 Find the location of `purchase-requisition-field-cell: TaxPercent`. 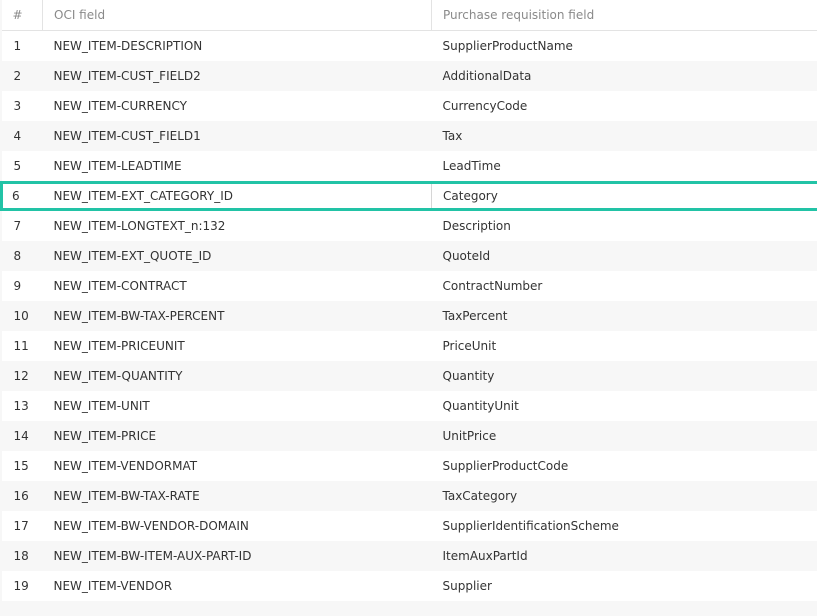

purchase-requisition-field-cell: TaxPercent is located at coordinates (624, 316).